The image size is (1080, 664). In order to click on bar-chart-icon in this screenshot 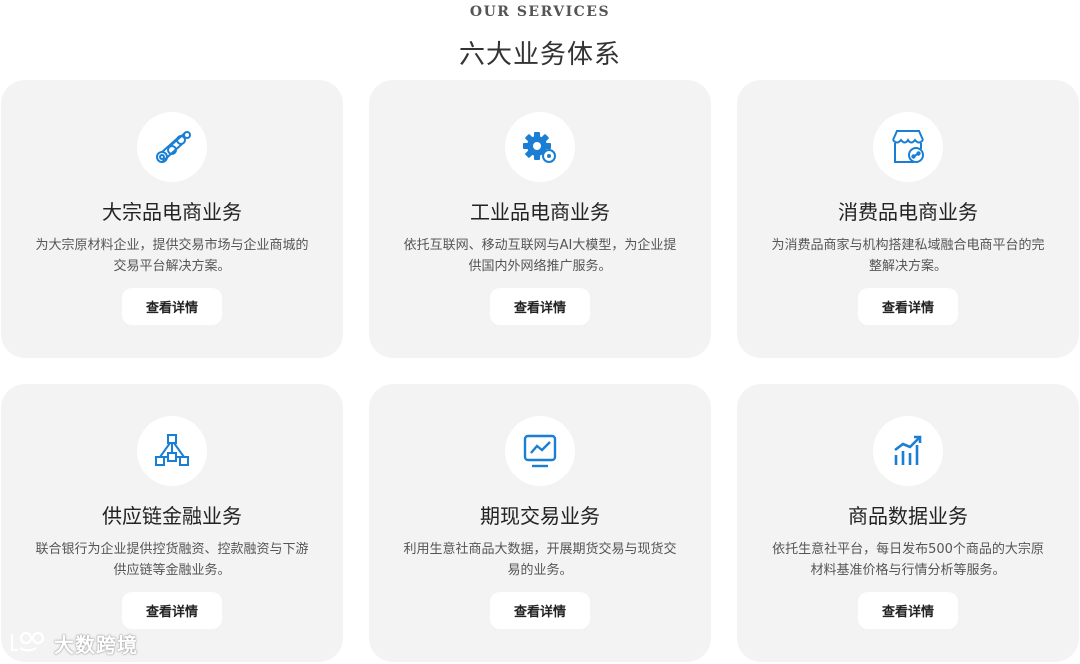, I will do `click(908, 451)`.